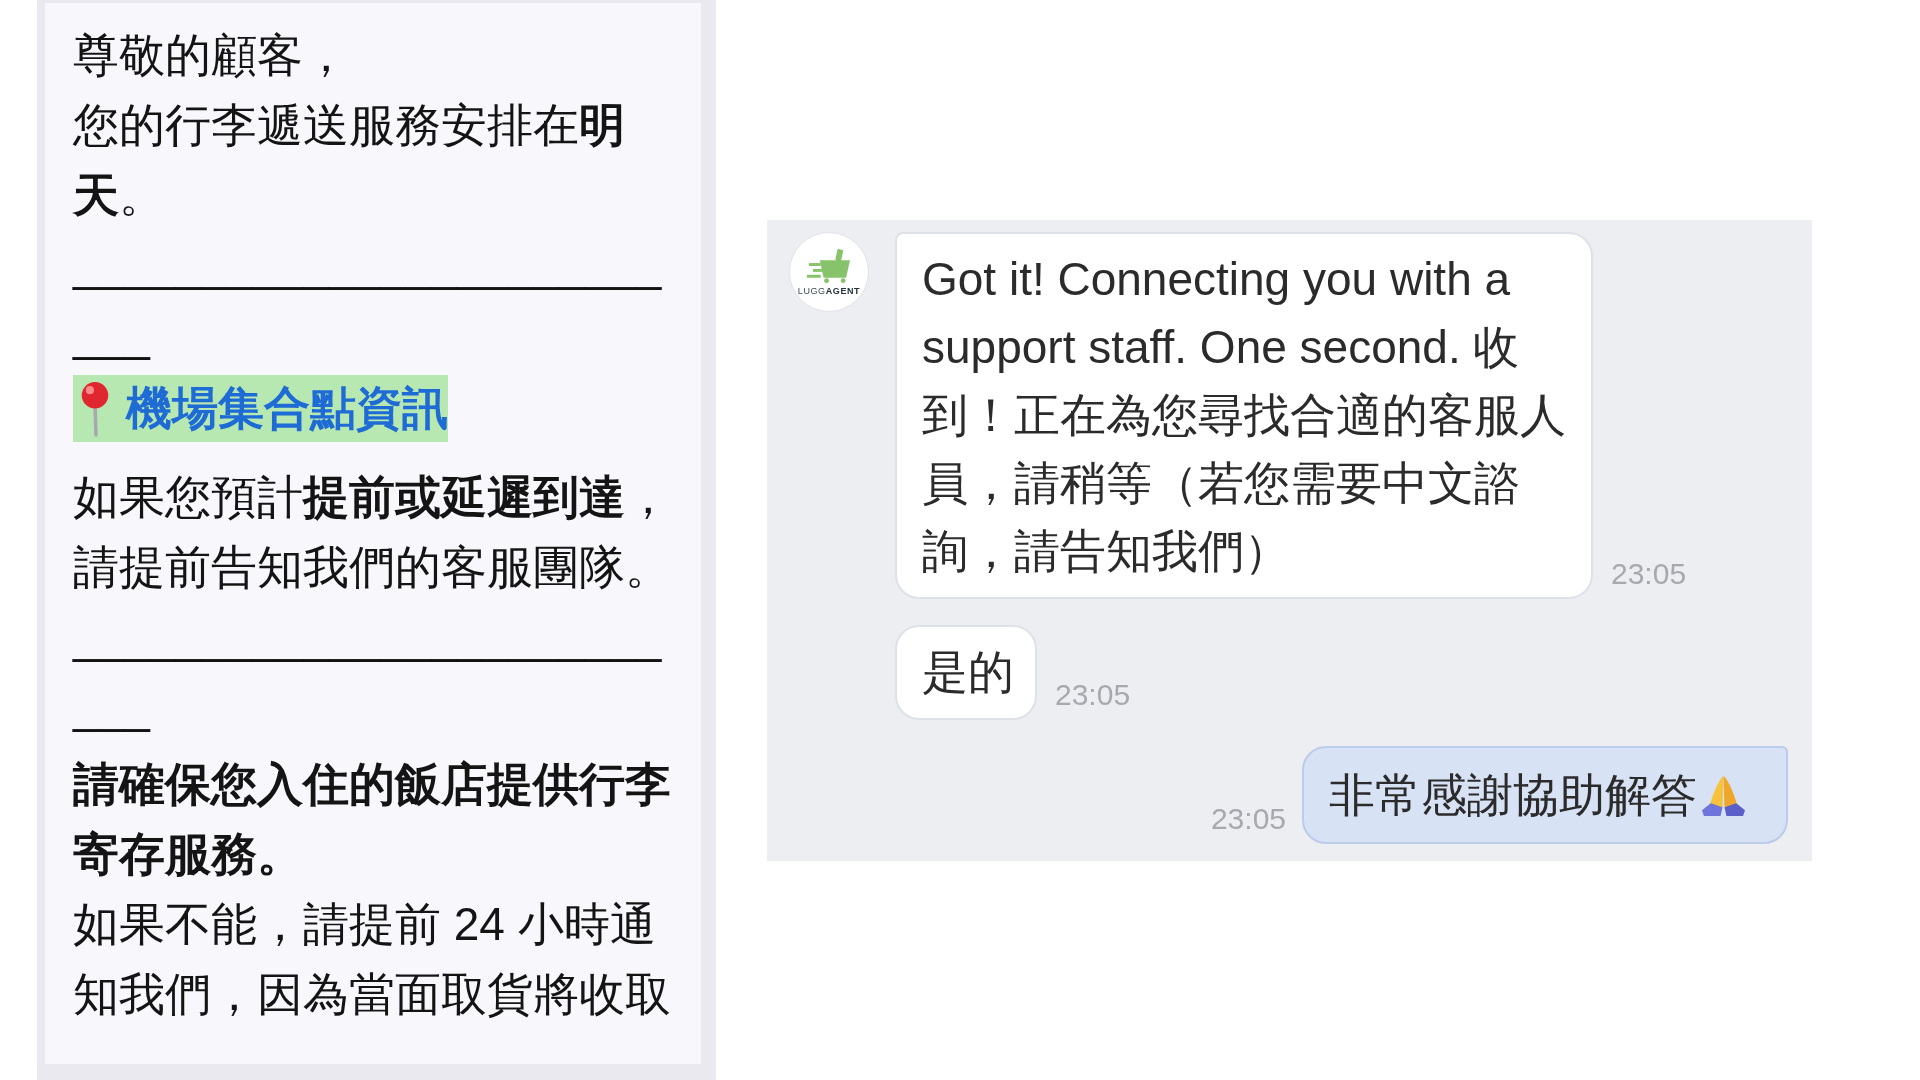 The width and height of the screenshot is (1920, 1080). What do you see at coordinates (1244, 415) in the screenshot?
I see `message-bubble: Got it! Connecting you with a support staff. One second. 收到！正在為您尋找合適的客服人員，請稍等（若您需要中文諮詢，請告知我們）` at bounding box center [1244, 415].